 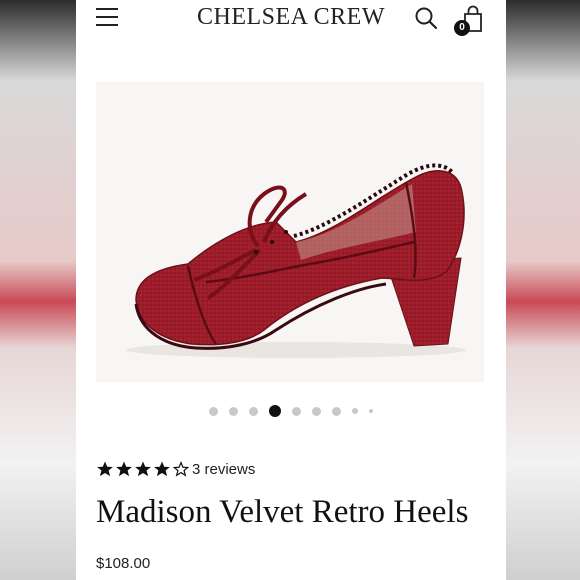 What do you see at coordinates (282, 512) in the screenshot?
I see `product-title: Madison Velvet Retro Heels` at bounding box center [282, 512].